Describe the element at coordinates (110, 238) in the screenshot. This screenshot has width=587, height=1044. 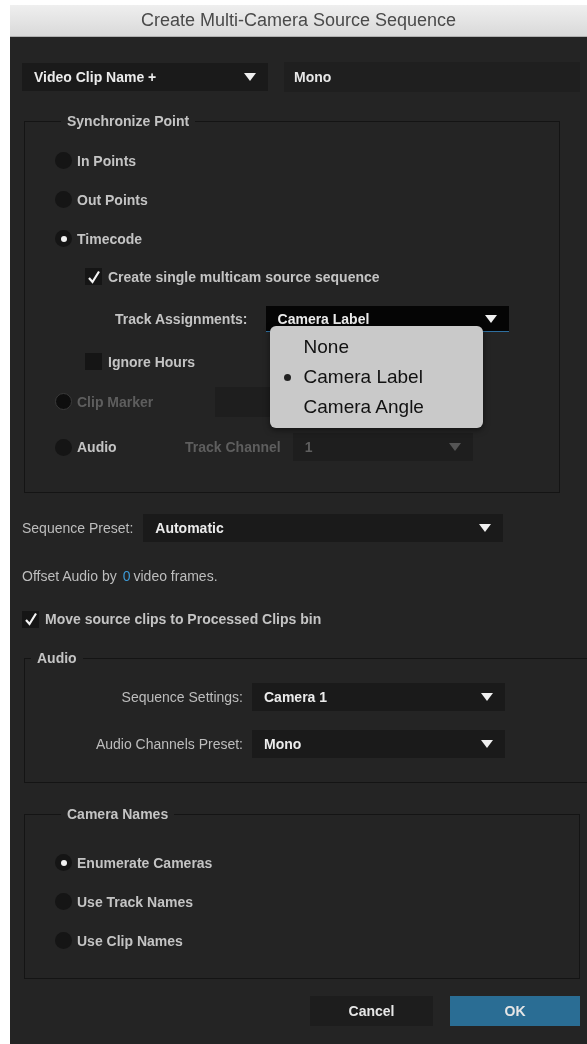
I see `radio-label: Timecode` at that location.